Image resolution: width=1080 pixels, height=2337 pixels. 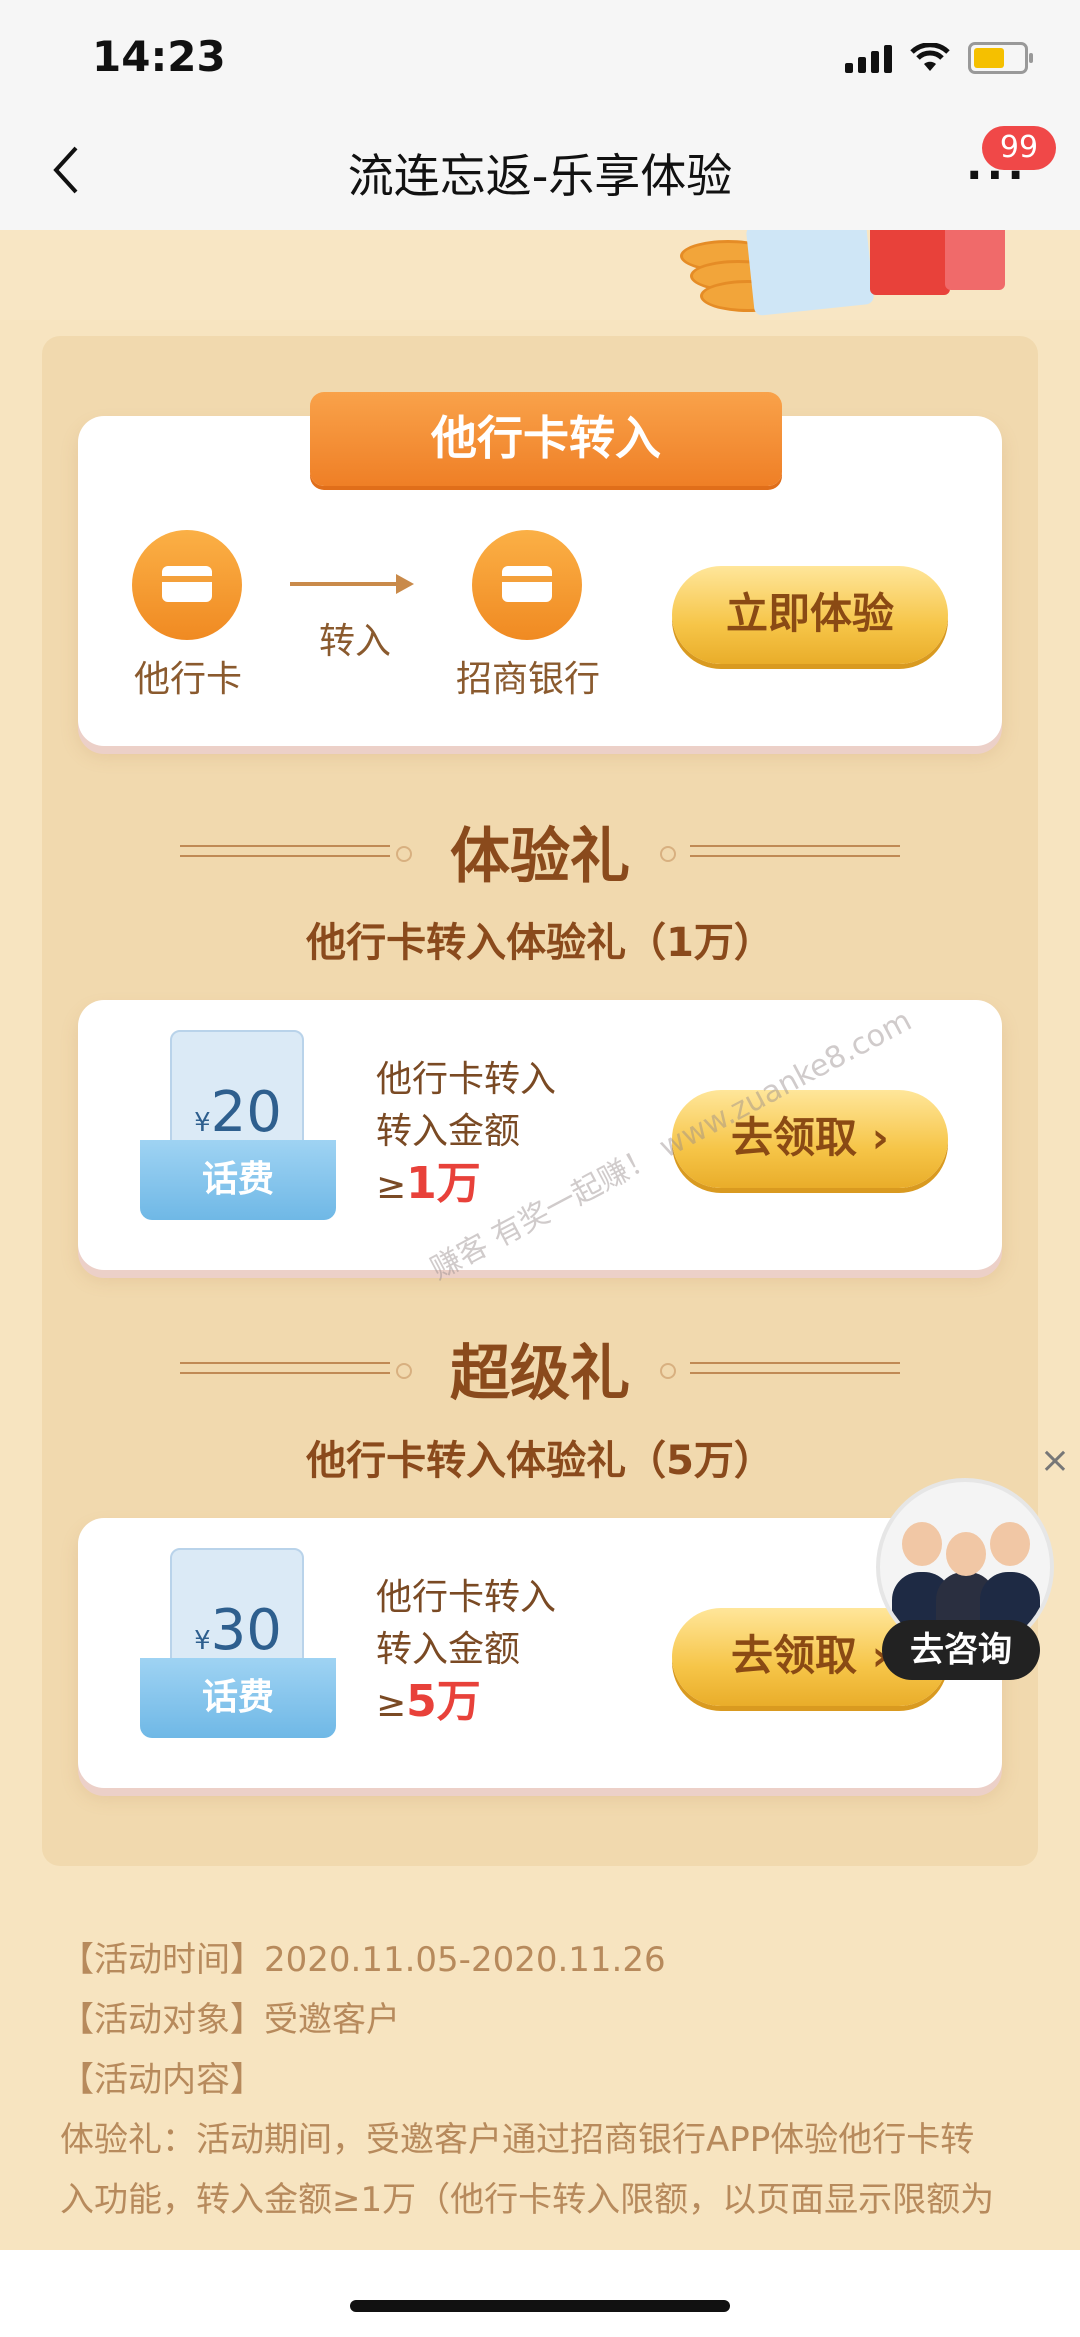 I want to click on voucher-amount: ¥30, so click(x=238, y=1630).